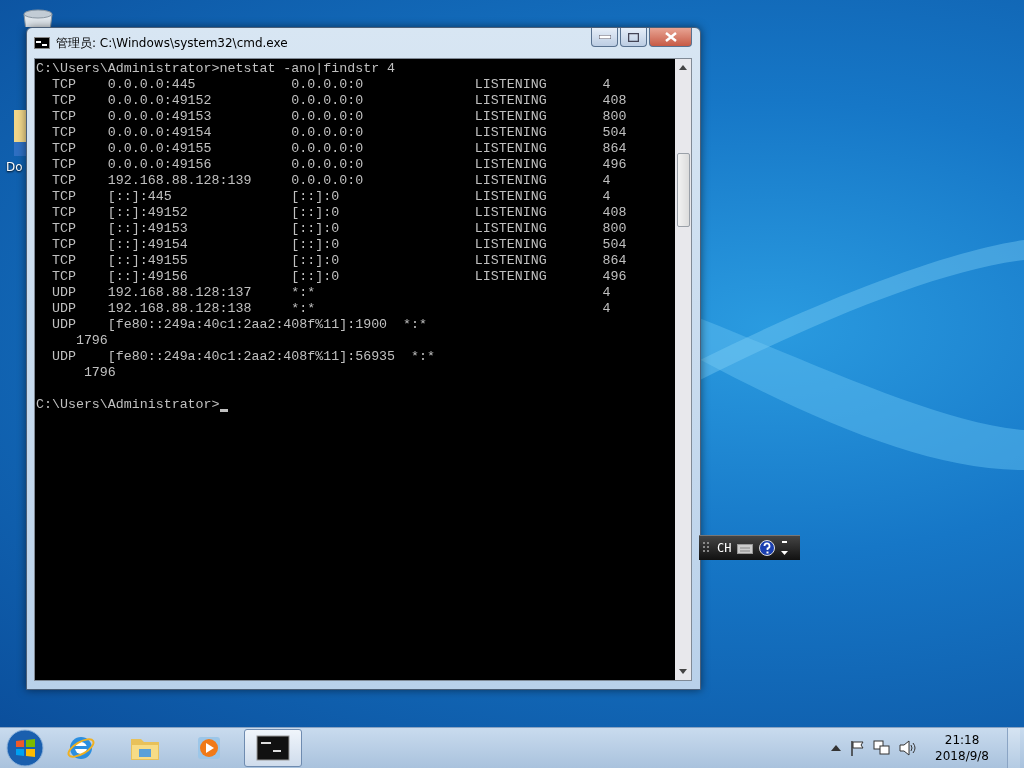 The width and height of the screenshot is (1024, 768). I want to click on console-line: TCP 192.168.88.128:139 0.0.0.0:0 LISTENING 4, so click(330, 181).